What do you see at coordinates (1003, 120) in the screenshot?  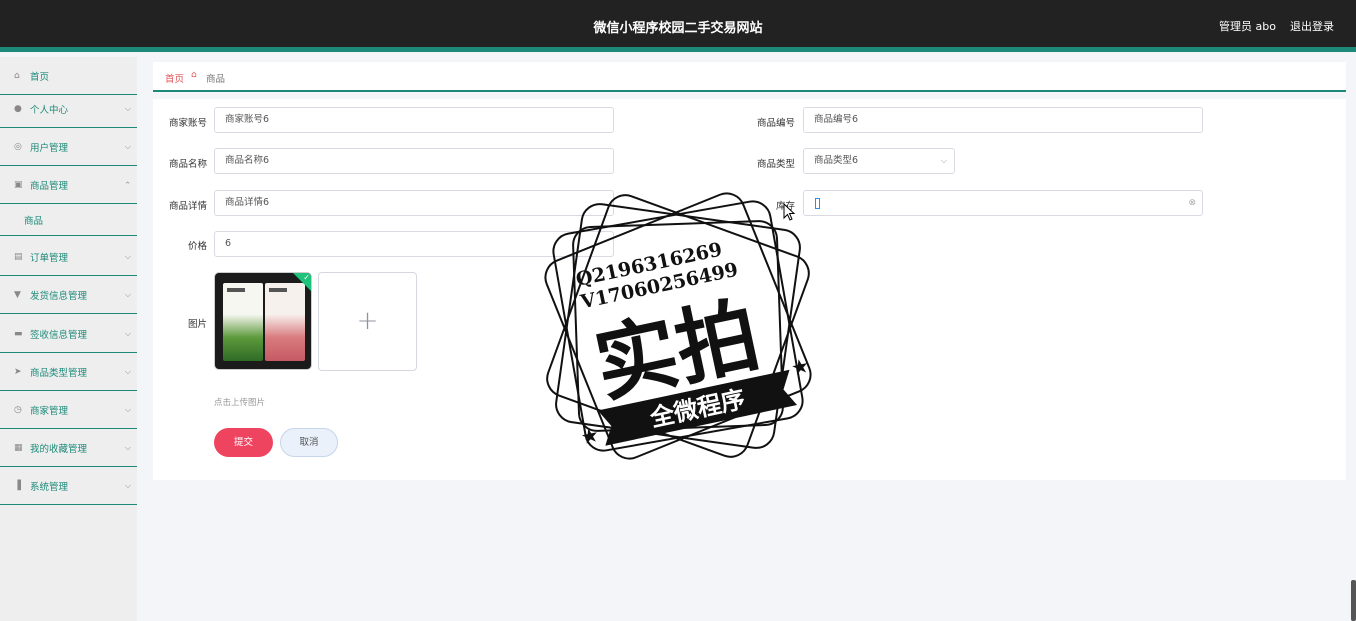 I see `goods-no-input: 商品编号6` at bounding box center [1003, 120].